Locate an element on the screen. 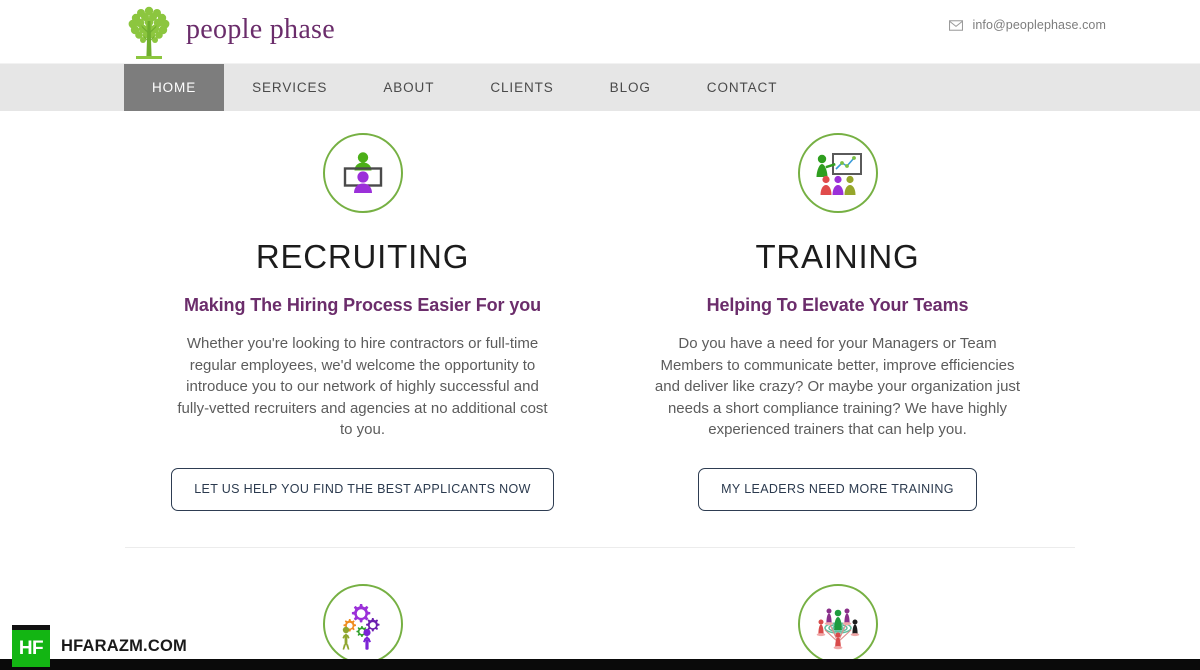 The width and height of the screenshot is (1200, 670). tree-icon is located at coordinates (149, 32).